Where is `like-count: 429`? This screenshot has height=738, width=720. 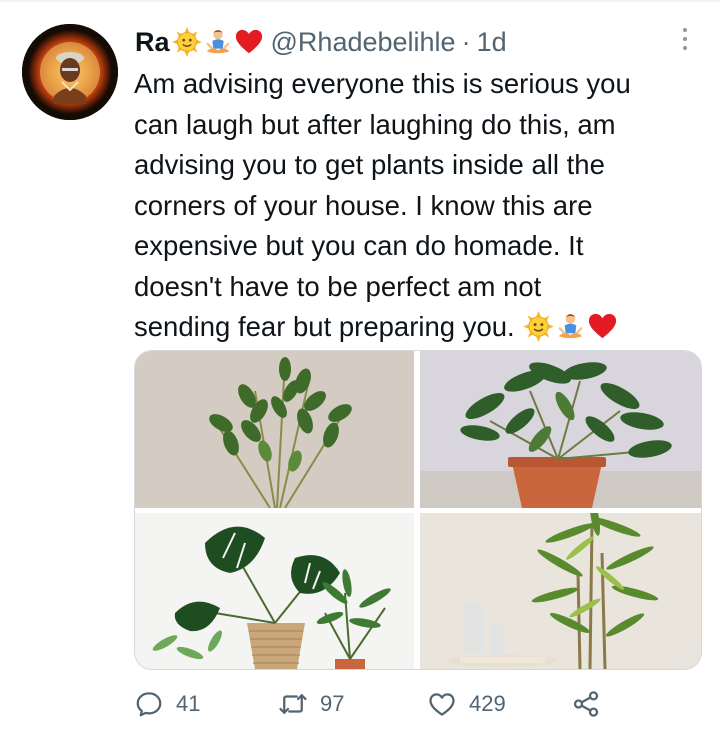
like-count: 429 is located at coordinates (487, 703).